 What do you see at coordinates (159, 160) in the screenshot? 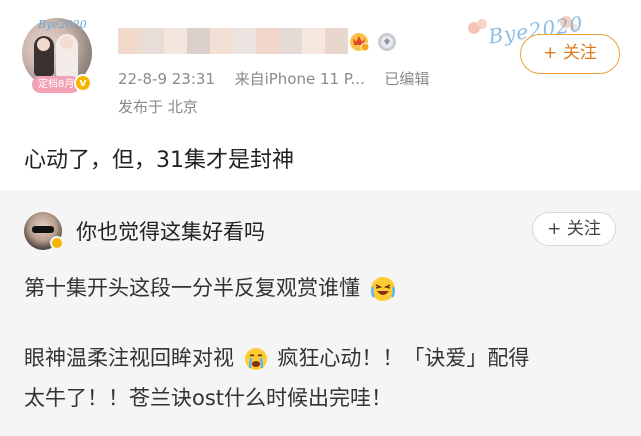
I see `post-content: 心动了，但，31集才是封神` at bounding box center [159, 160].